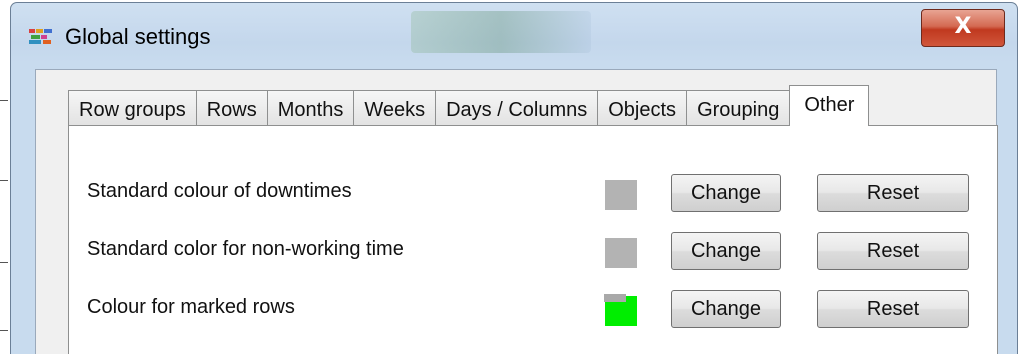 The image size is (1023, 354). I want to click on tab-objects: Objects, so click(642, 108).